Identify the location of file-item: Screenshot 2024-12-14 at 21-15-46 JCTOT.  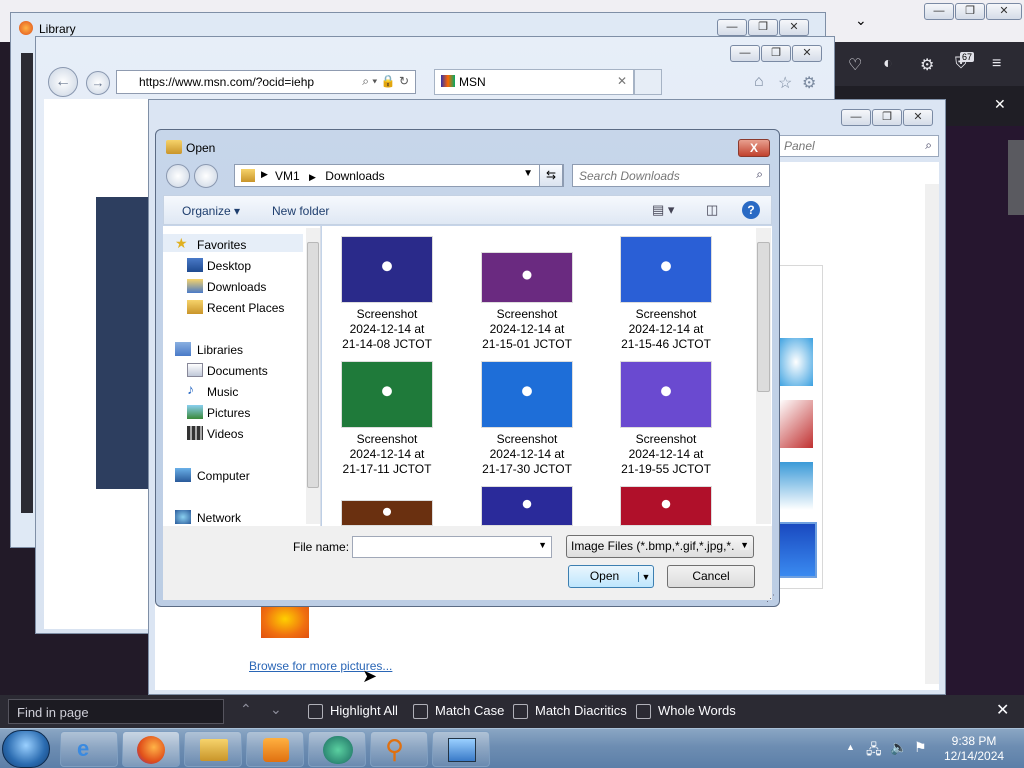
(666, 294).